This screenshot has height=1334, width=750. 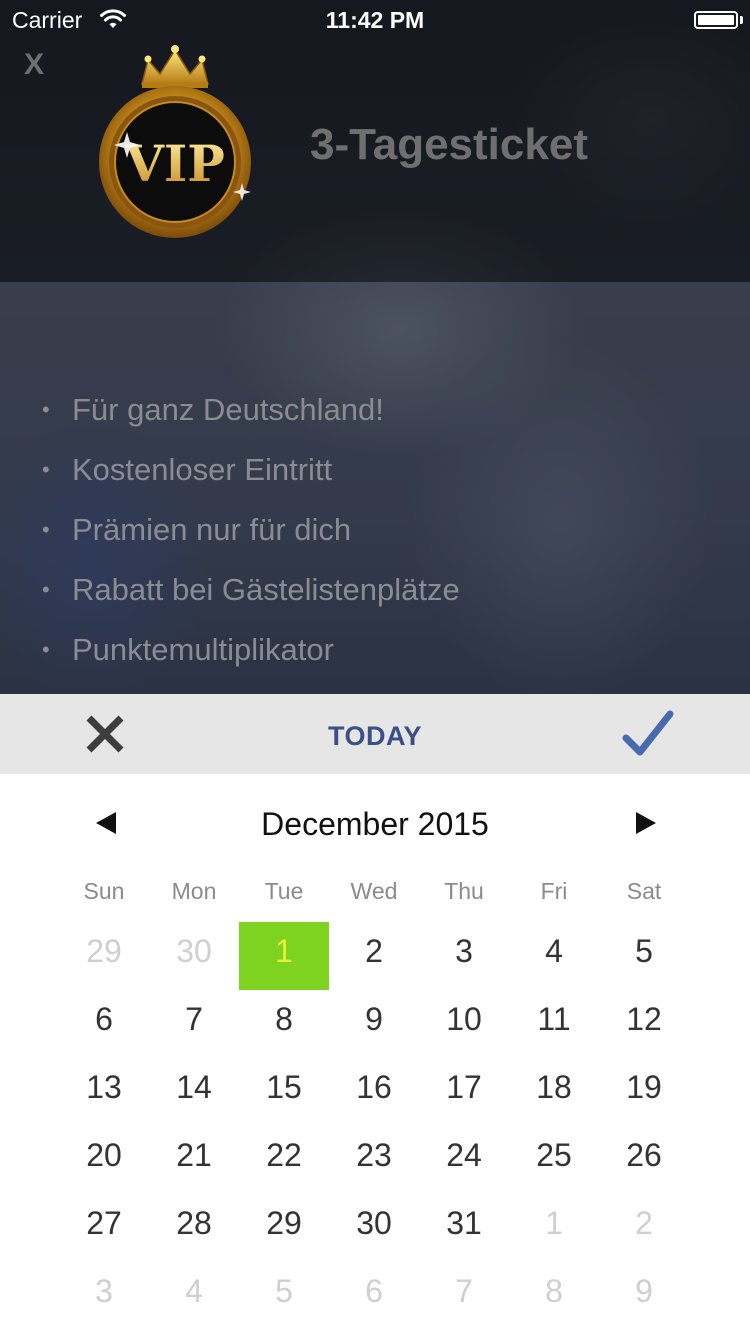 I want to click on day-cell: 4, so click(x=554, y=956).